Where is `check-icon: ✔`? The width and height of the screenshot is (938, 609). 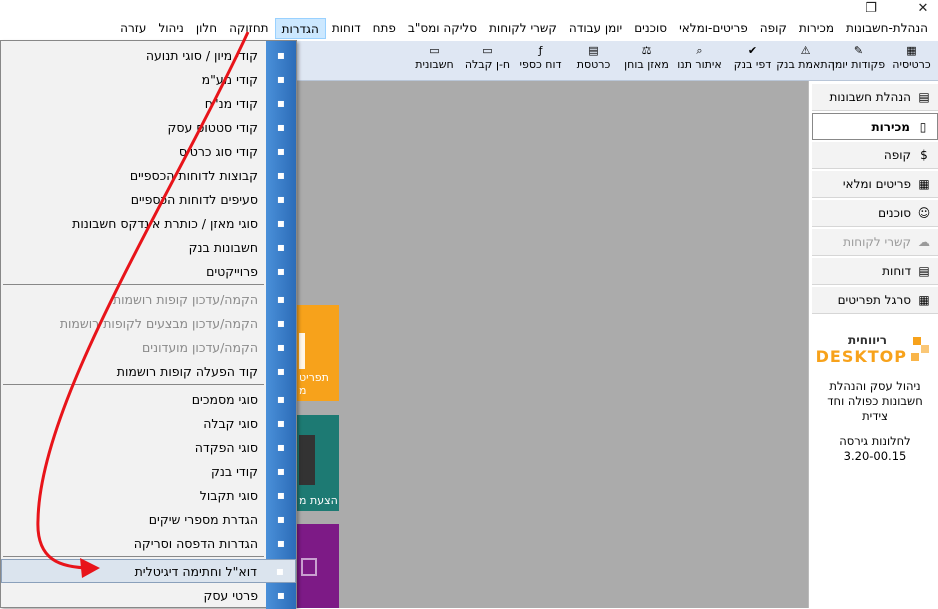
check-icon: ✔ is located at coordinates (752, 50).